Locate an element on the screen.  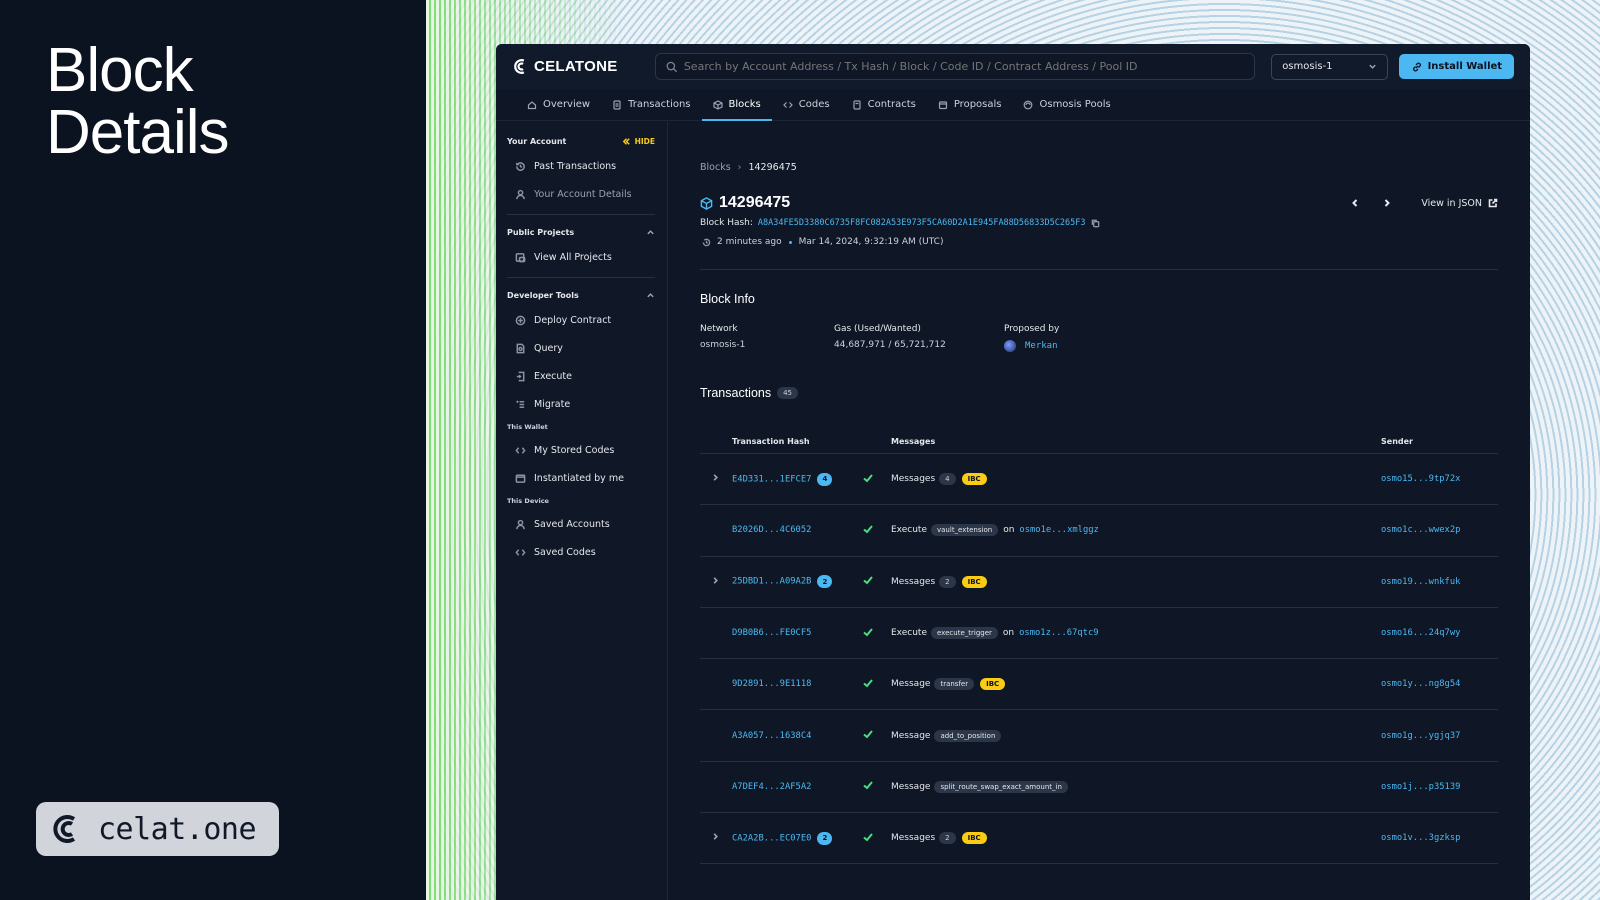
brand-pill: celat.one is located at coordinates (157, 829).